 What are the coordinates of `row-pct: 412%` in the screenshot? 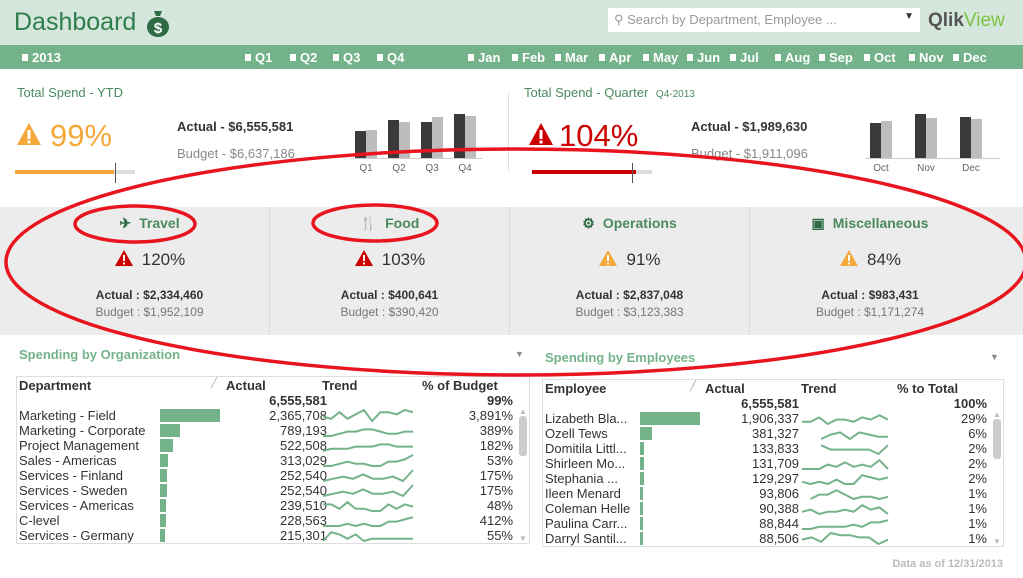 It's located at (496, 520).